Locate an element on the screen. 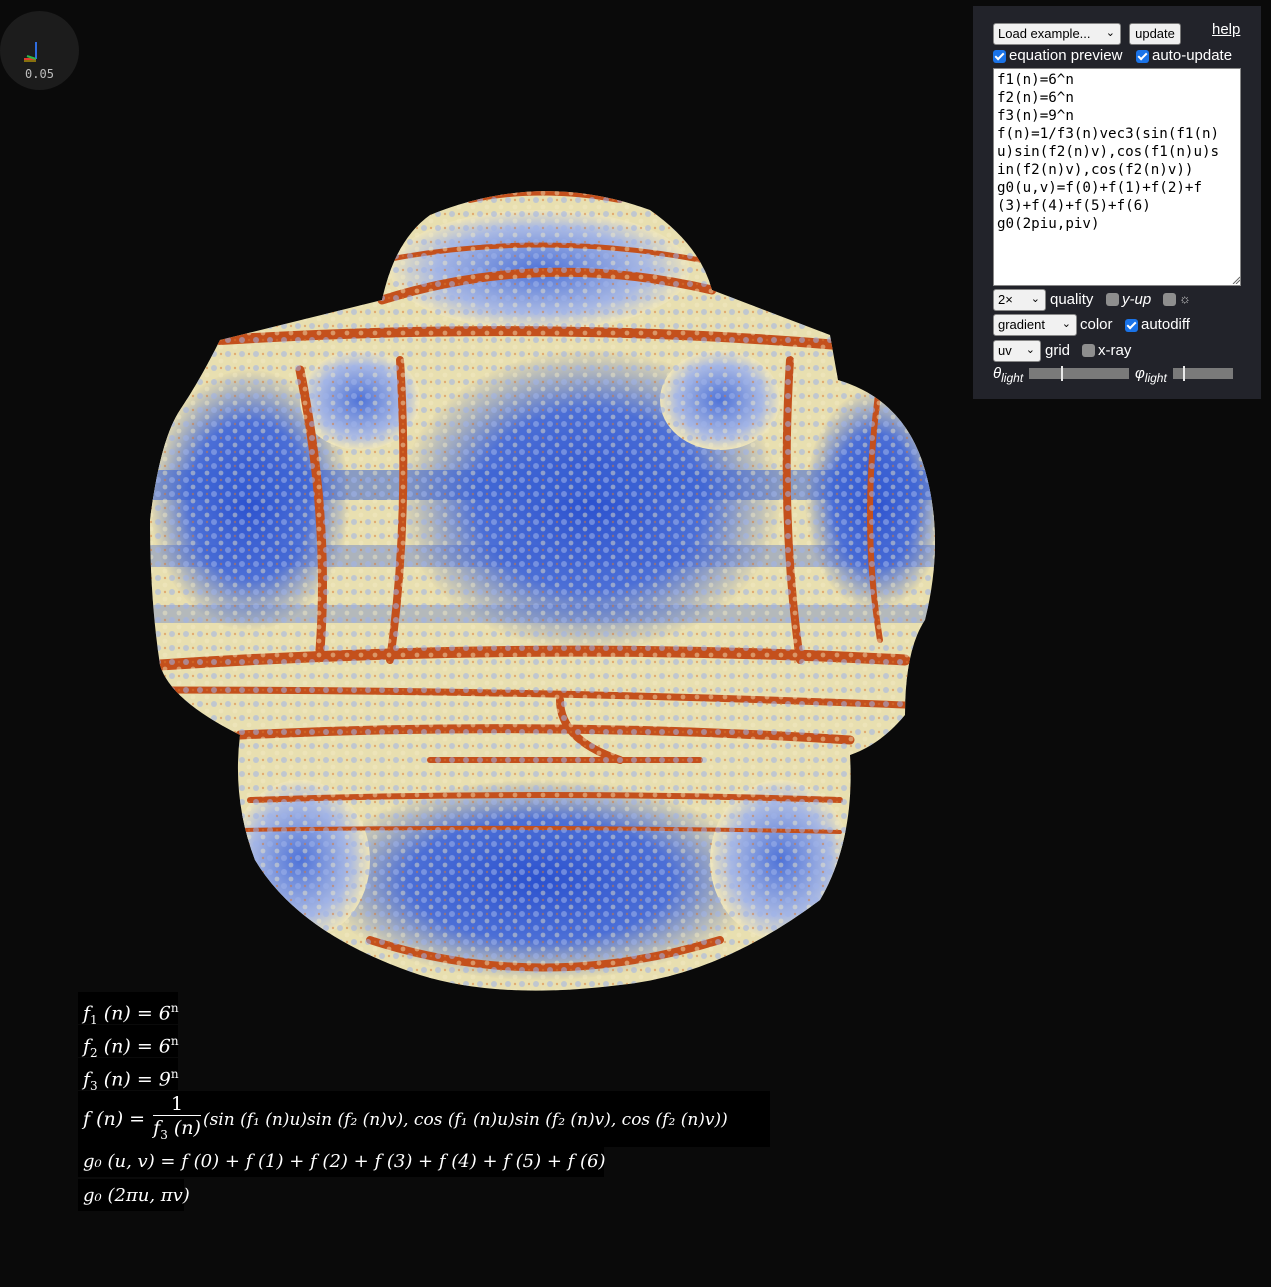  sun-checkbox is located at coordinates (1169, 299).